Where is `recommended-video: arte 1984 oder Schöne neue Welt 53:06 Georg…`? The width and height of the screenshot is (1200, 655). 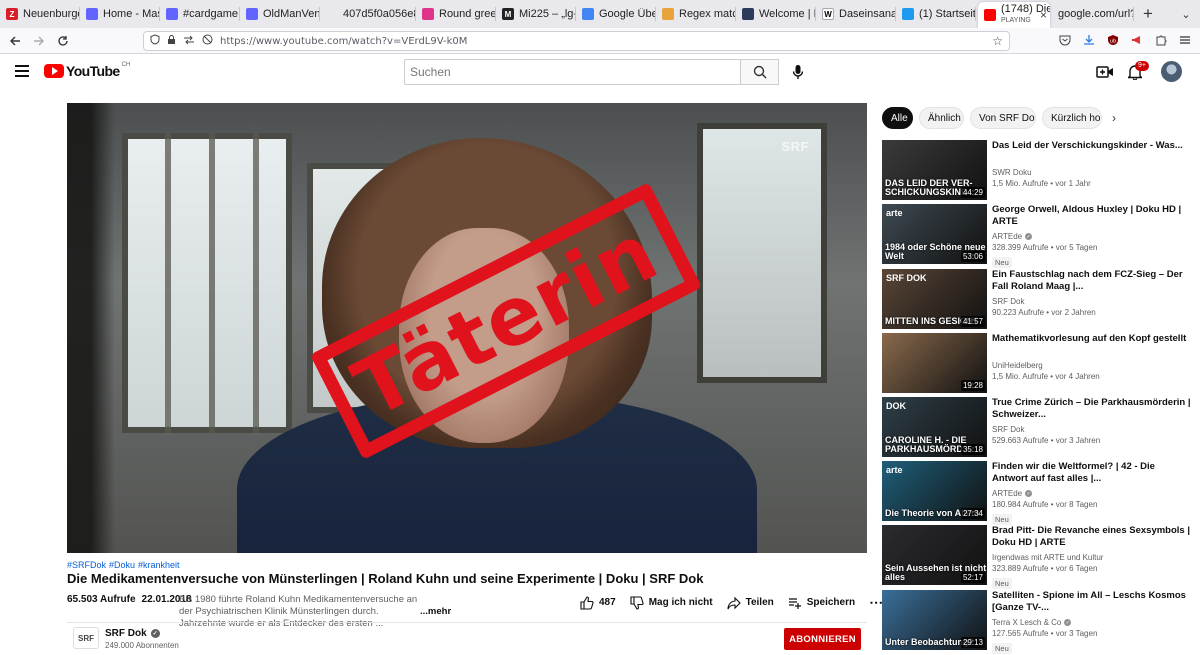
recommended-video: arte 1984 oder Schöne neue Welt 53:06 Georg… is located at coordinates (1037, 236).